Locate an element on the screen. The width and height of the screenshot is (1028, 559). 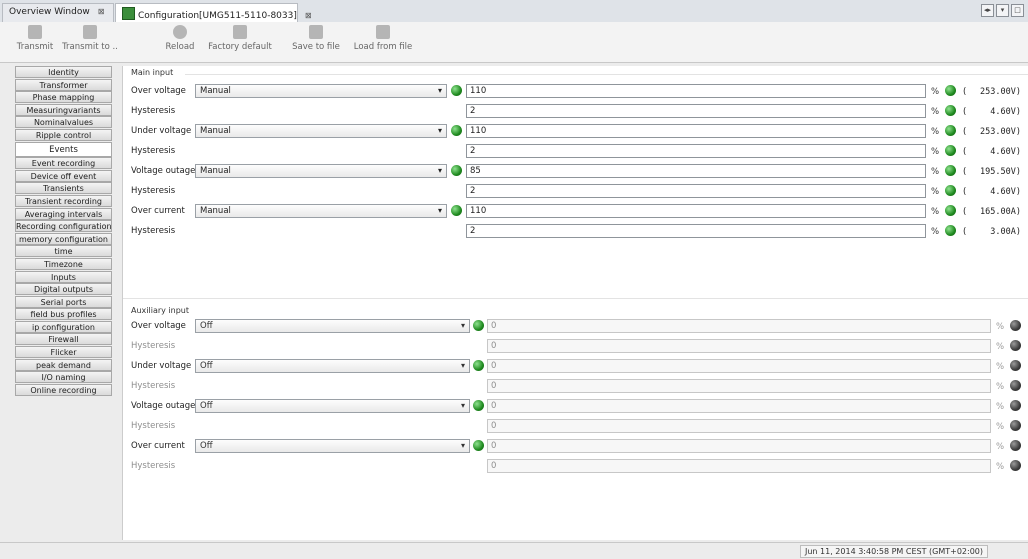
sidebar-item-phase-mapping: Phase mapping is located at coordinates (63, 97).